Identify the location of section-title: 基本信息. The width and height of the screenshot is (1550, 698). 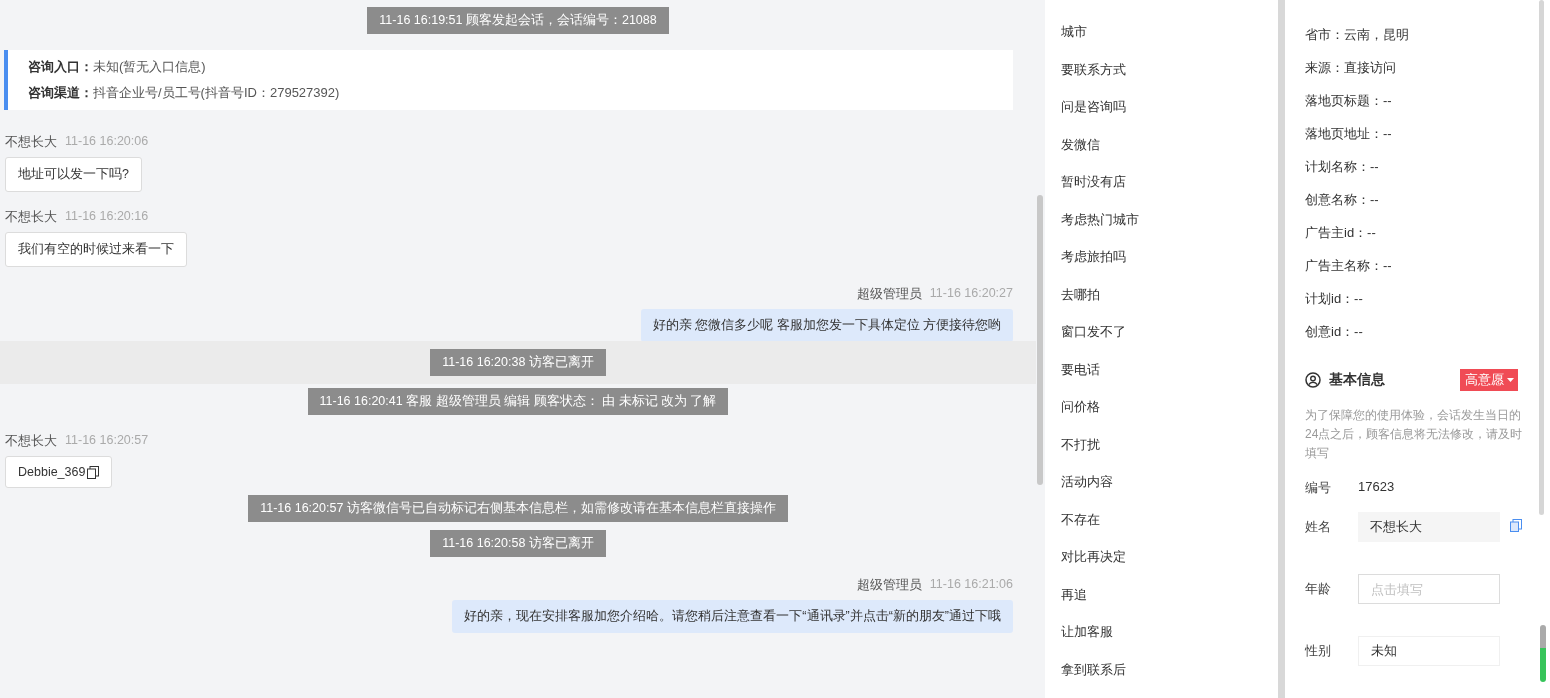
(1357, 380).